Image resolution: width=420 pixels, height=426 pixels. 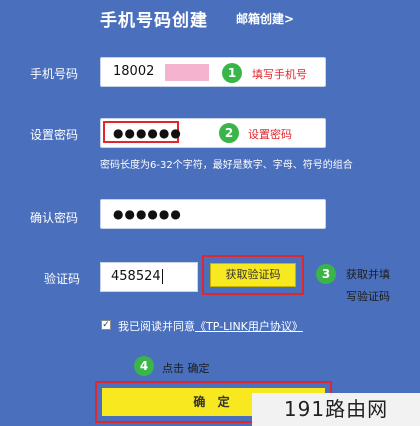 I want to click on captcha-annotation-line1: 获取并填, so click(x=368, y=274).